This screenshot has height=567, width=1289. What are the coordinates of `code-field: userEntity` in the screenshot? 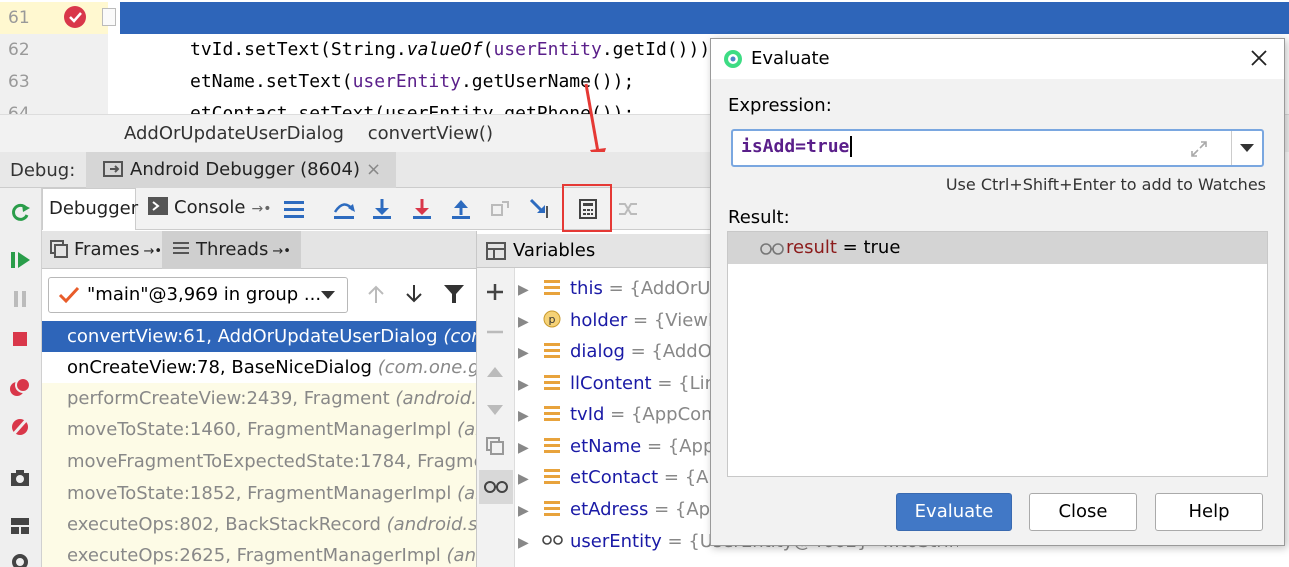 It's located at (406, 81).